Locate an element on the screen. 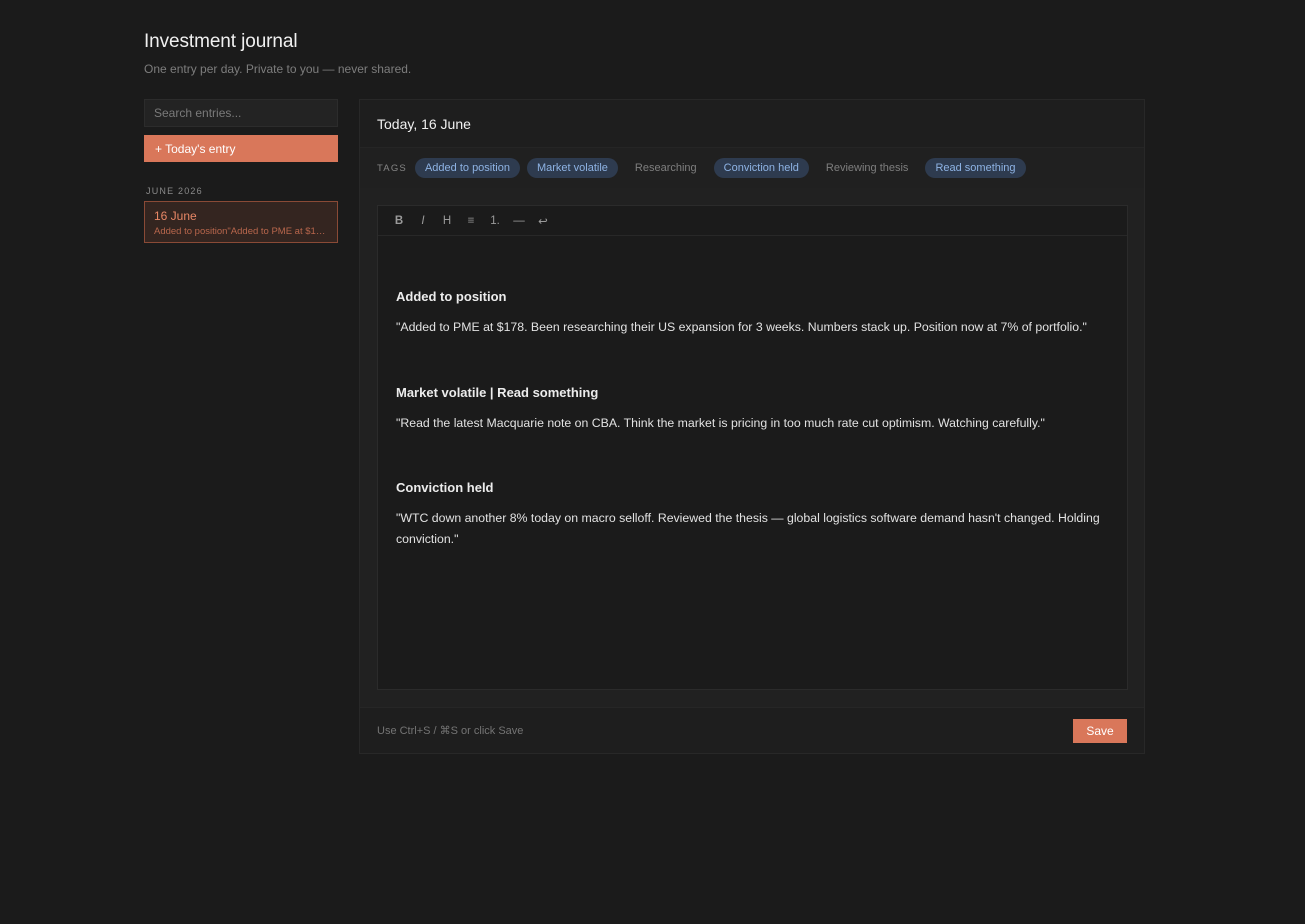 The image size is (1305, 924). editor-toolbar: B I H ≡ 1. — ↩ is located at coordinates (752, 221).